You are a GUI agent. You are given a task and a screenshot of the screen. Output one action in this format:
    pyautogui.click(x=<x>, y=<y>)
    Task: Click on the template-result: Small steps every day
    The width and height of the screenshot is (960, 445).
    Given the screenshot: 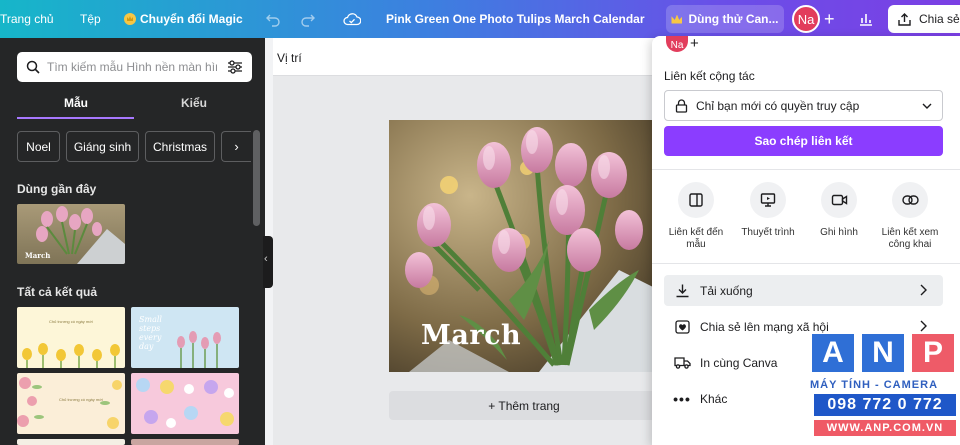 What is the action you would take?
    pyautogui.click(x=185, y=337)
    